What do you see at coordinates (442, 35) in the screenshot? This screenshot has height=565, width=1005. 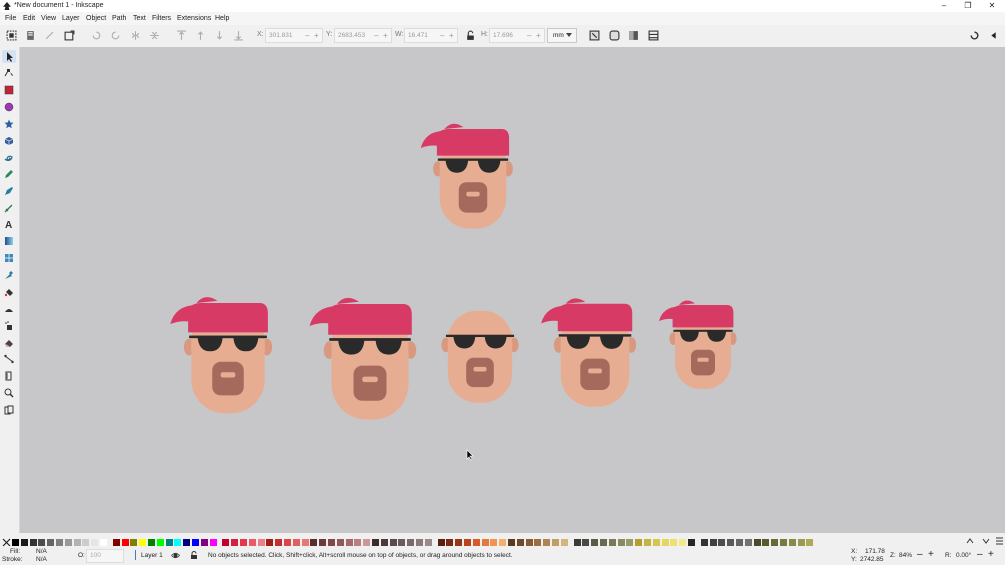 I see `width-decrement: –` at bounding box center [442, 35].